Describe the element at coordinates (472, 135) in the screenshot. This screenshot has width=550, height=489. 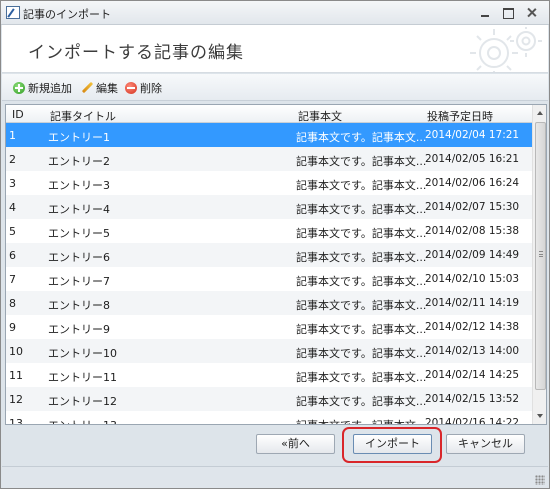
I see `cell-date: 2014/02/04 17:21` at that location.